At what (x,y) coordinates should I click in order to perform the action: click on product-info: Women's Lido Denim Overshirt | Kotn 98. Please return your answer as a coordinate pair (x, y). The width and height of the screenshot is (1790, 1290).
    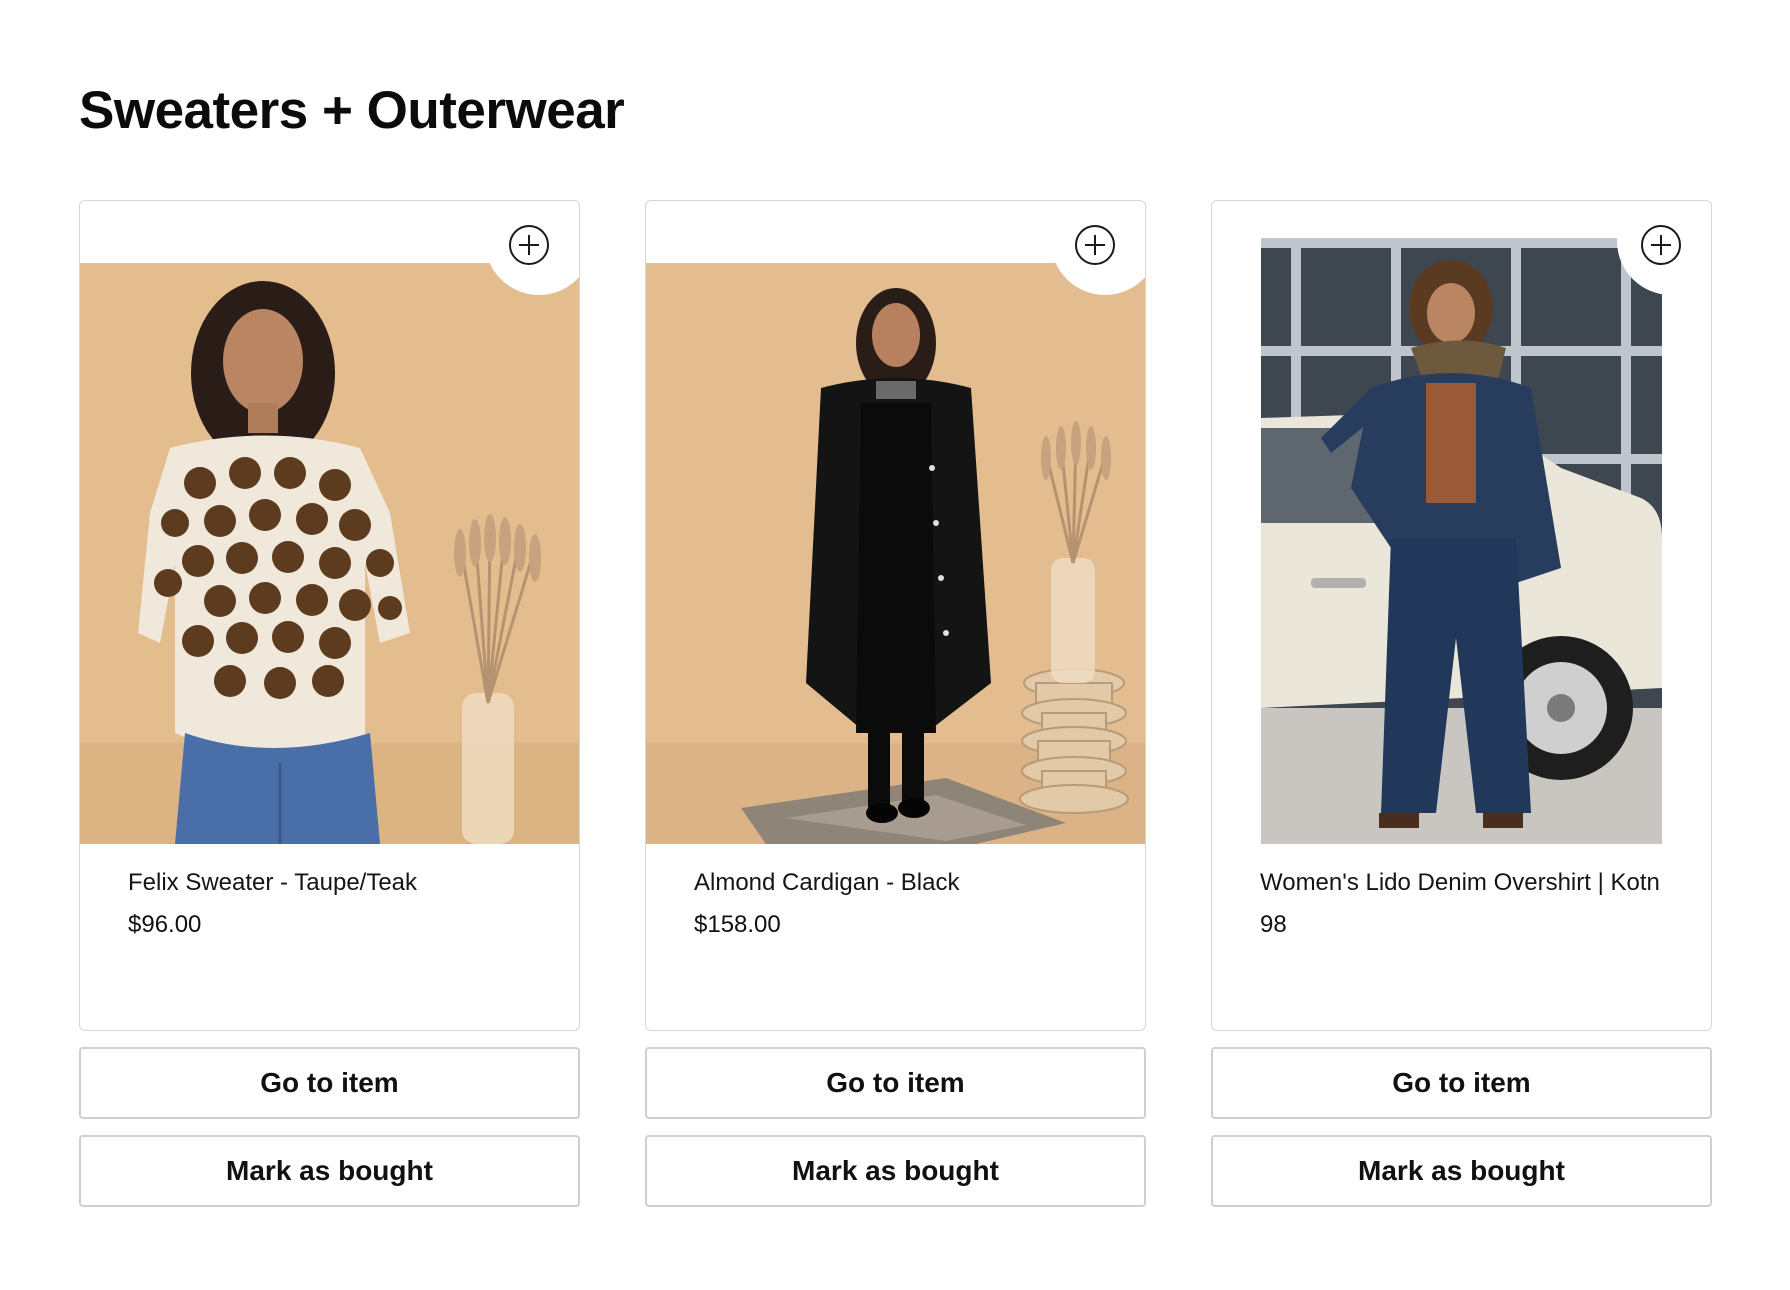
    Looking at the image, I should click on (1465, 903).